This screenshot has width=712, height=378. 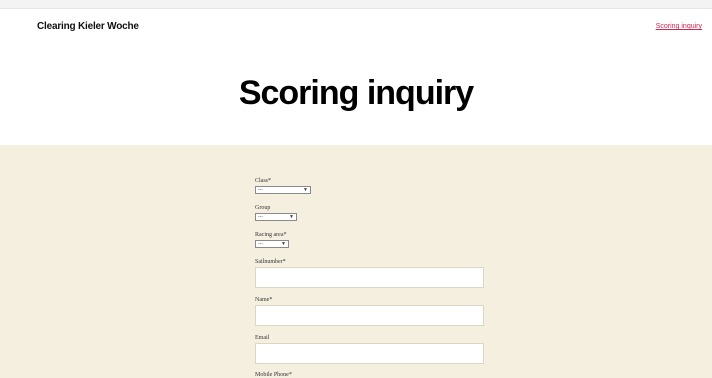 What do you see at coordinates (369, 315) in the screenshot?
I see `name-input` at bounding box center [369, 315].